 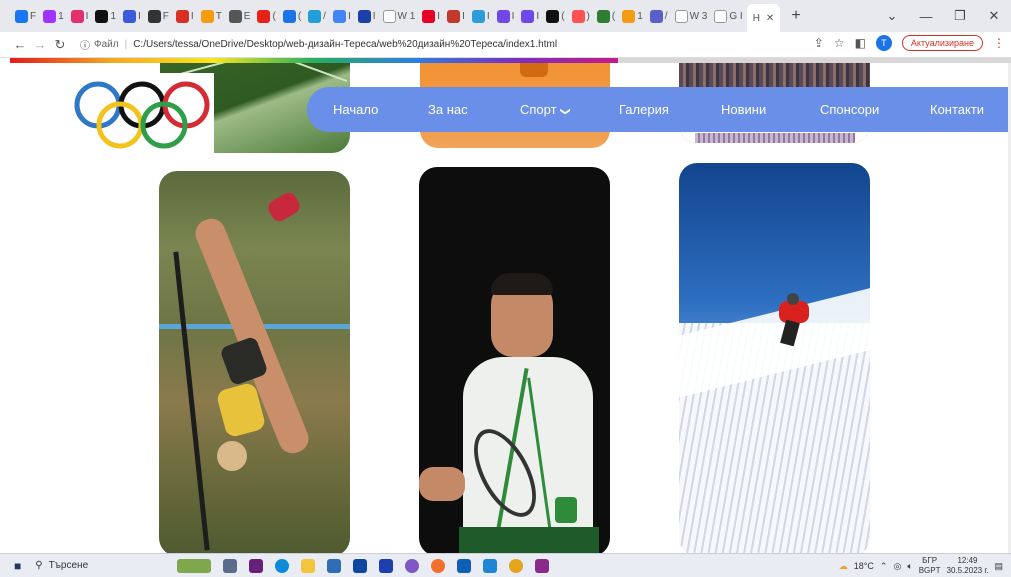 I want to click on share-icon: ⇪, so click(x=819, y=43).